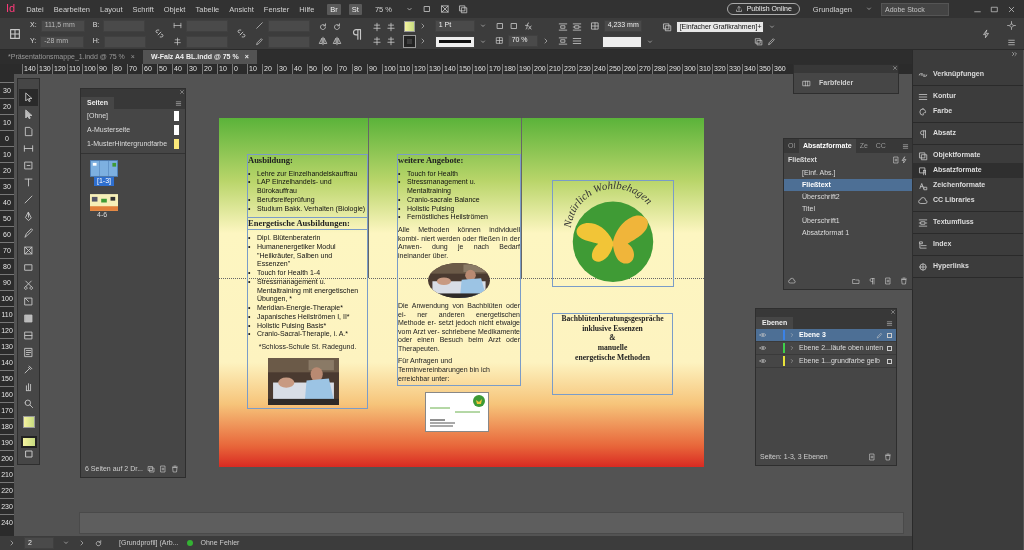  Describe the element at coordinates (666, 27) in the screenshot. I see `object-style-icon` at that location.